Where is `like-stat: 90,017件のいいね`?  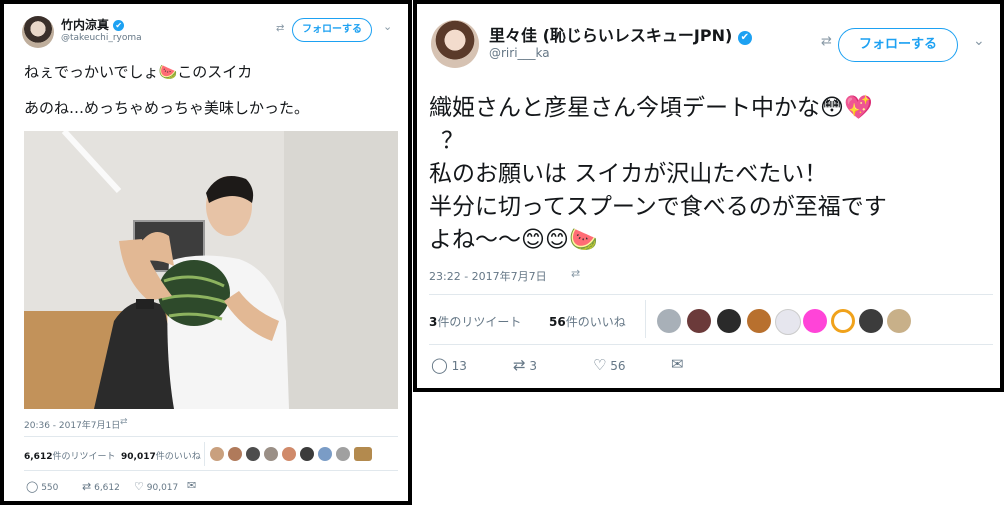 like-stat: 90,017件のいいね is located at coordinates (161, 455).